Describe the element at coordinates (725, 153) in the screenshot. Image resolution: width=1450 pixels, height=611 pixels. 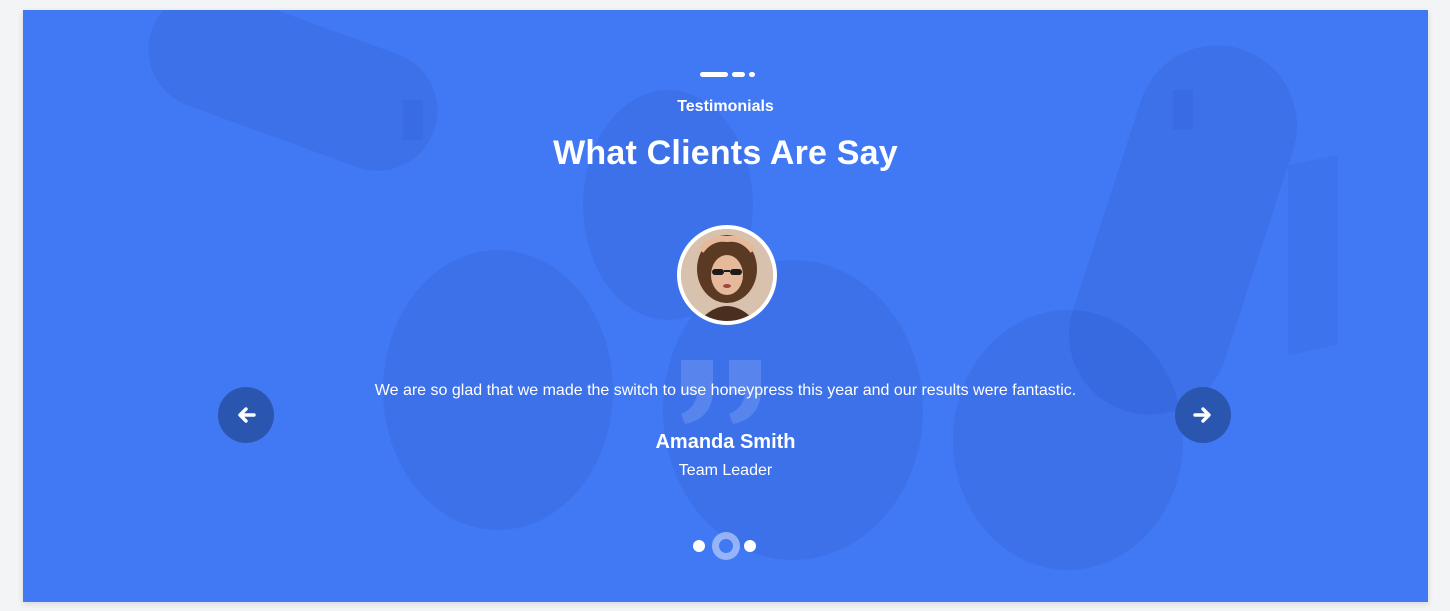
I see `section-title: What Clients Are Say` at that location.